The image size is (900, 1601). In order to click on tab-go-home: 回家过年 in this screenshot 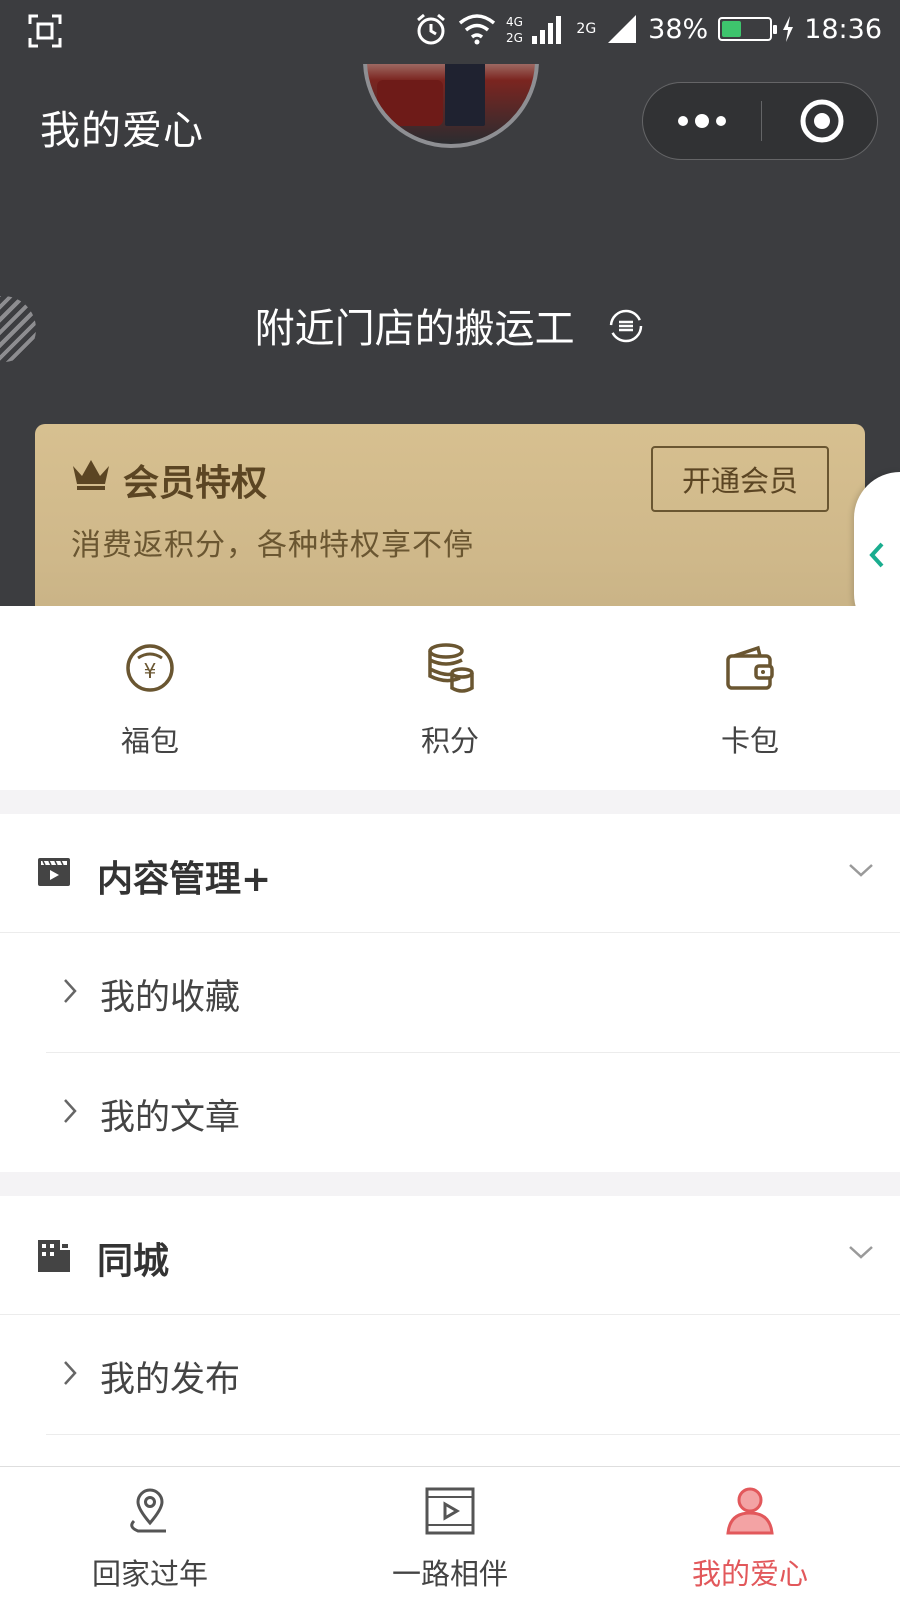, I will do `click(150, 1534)`.